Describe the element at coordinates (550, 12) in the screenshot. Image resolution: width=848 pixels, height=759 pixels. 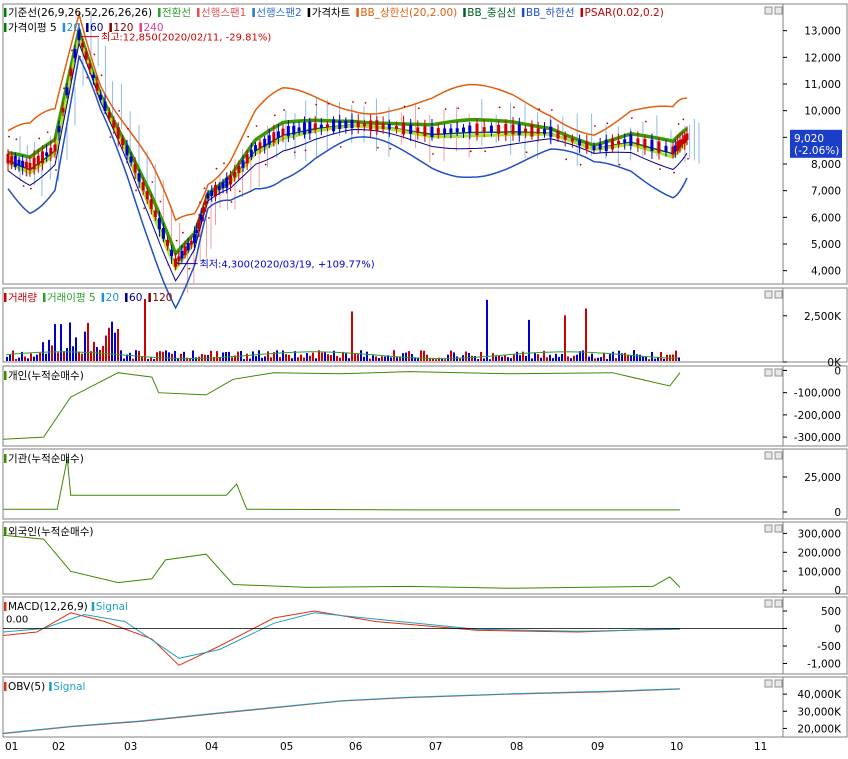
I see `legend-label: BB_하한선` at that location.